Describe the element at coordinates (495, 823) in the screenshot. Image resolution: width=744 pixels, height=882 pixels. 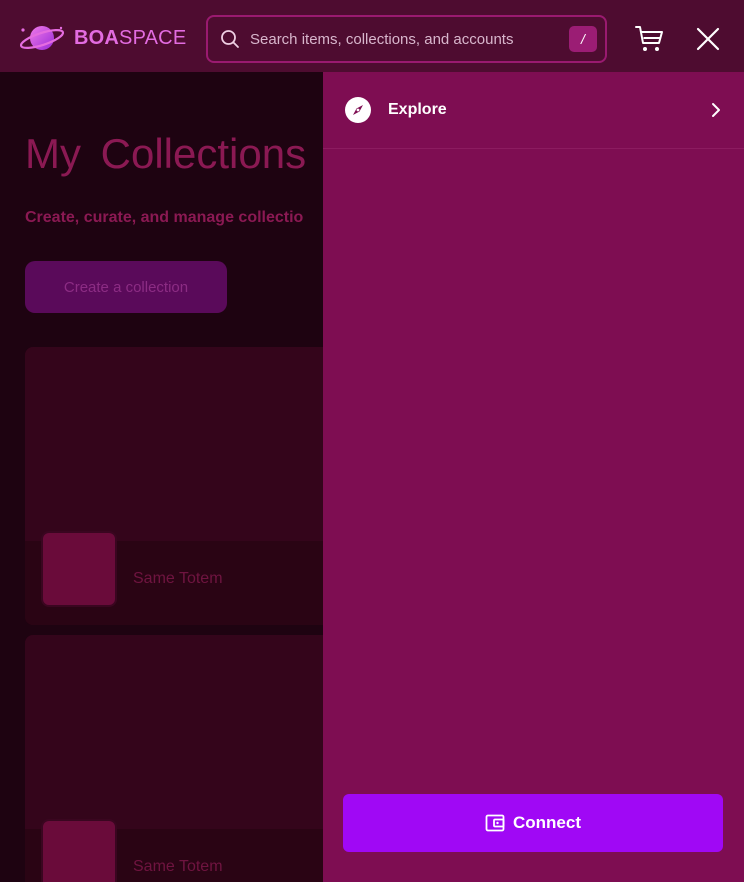
I see `wallet-icon` at that location.